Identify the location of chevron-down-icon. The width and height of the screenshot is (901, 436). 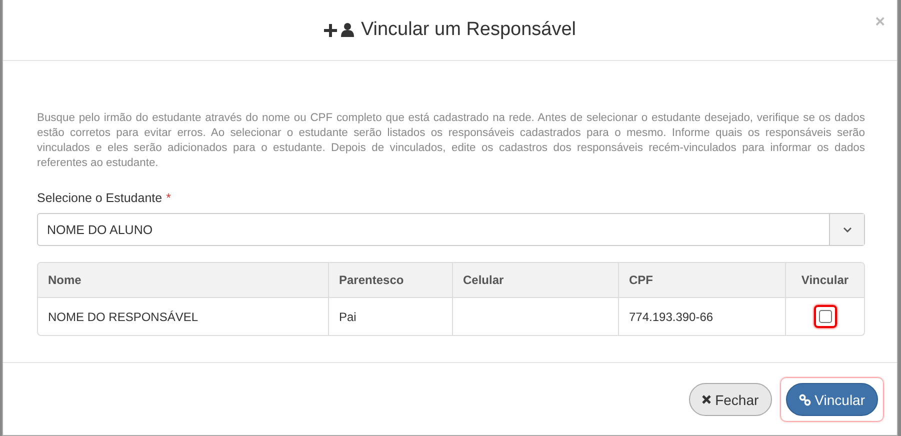
(847, 229).